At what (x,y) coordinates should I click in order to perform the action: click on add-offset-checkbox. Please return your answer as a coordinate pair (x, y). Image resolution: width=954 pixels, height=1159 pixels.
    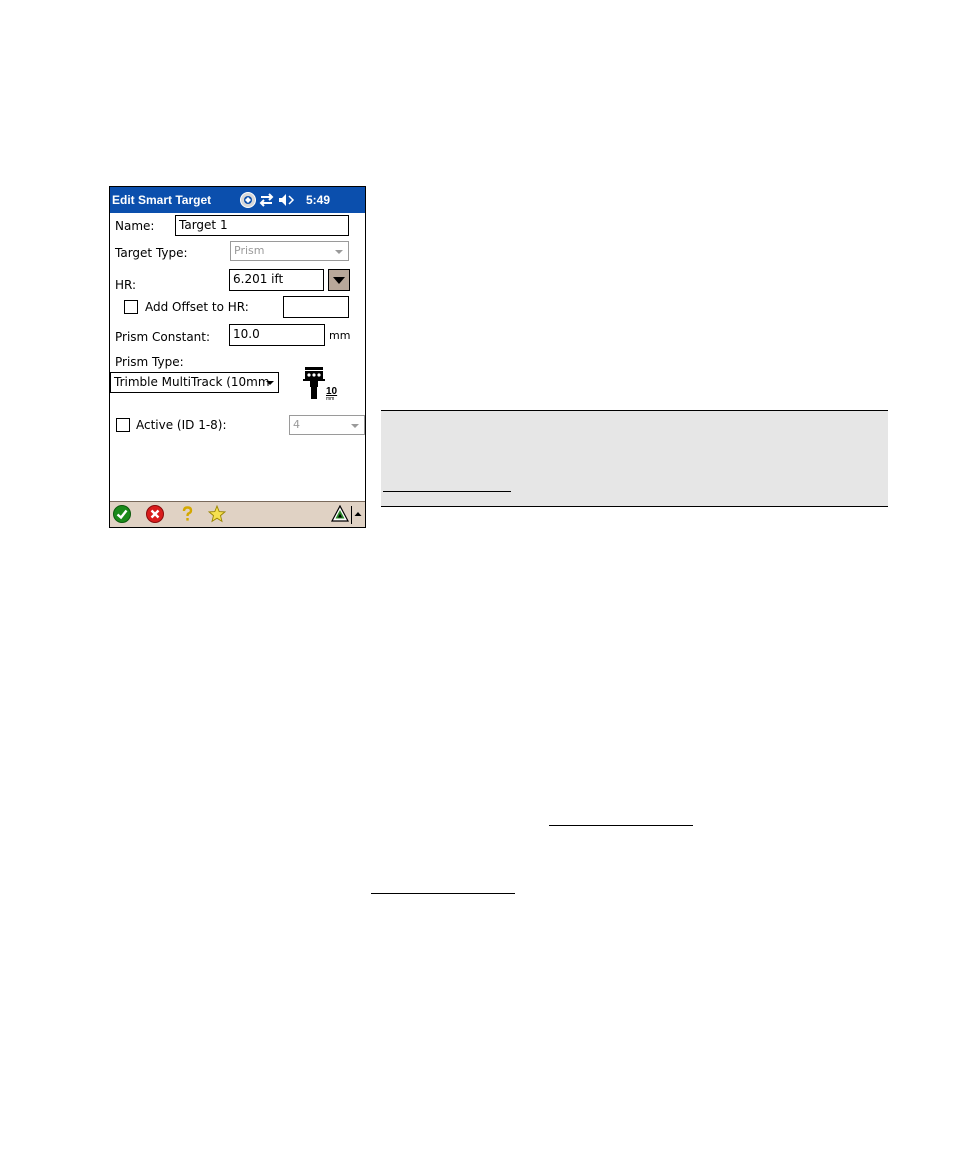
    Looking at the image, I should click on (131, 307).